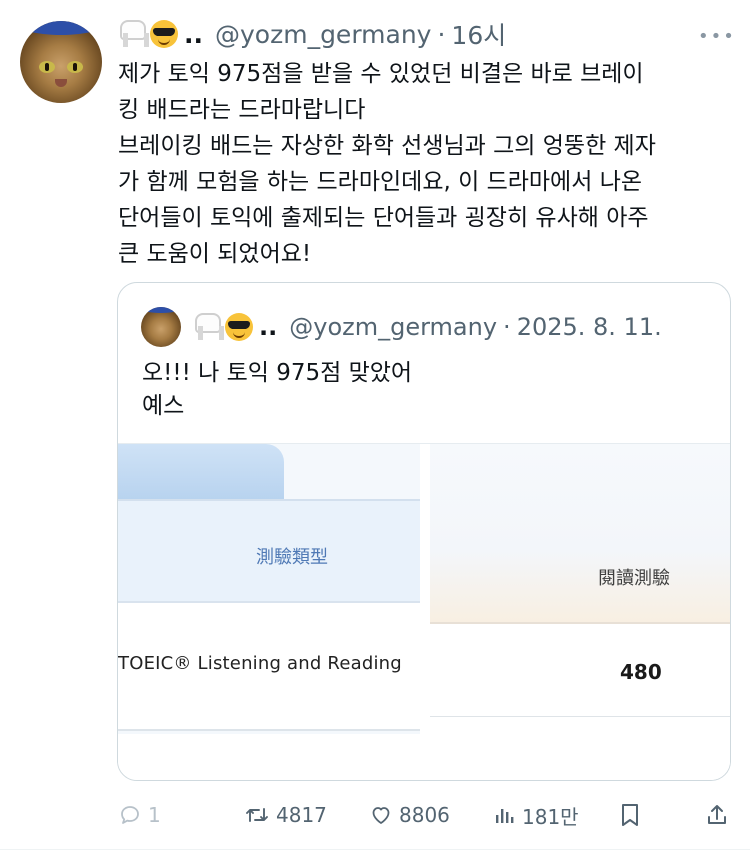 The image size is (750, 853). Describe the element at coordinates (381, 815) in the screenshot. I see `heart-icon` at that location.